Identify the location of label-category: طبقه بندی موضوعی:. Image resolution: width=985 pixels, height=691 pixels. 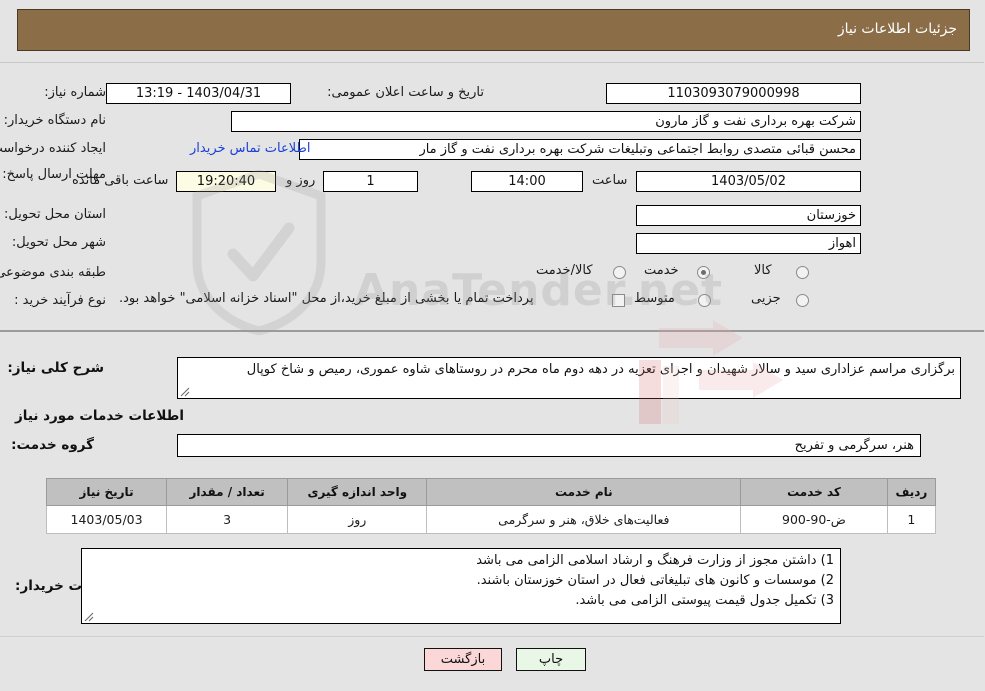
(53, 272).